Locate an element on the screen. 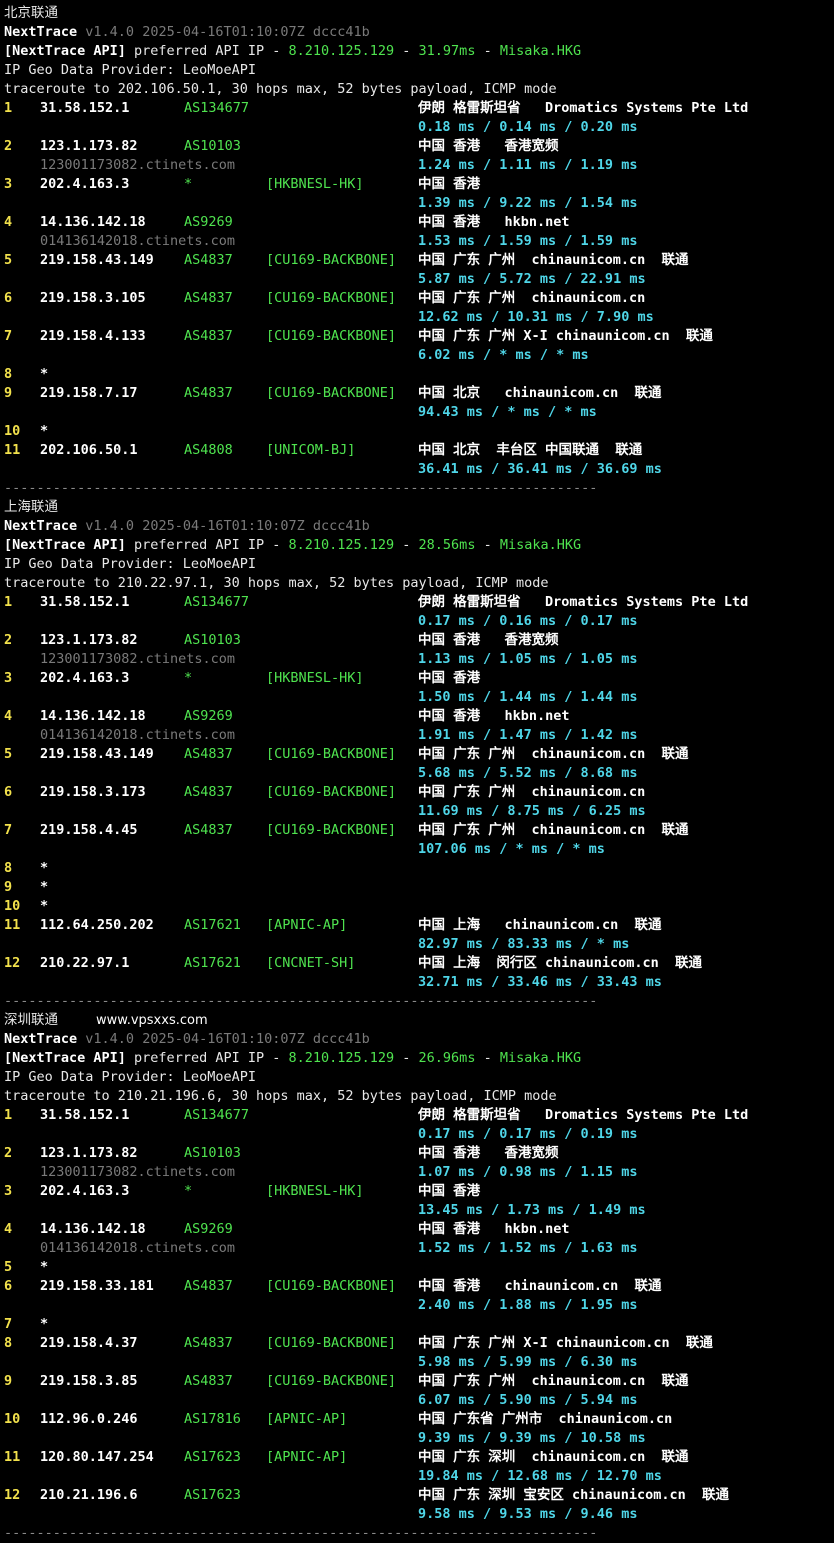 The image size is (834, 1543). section-title-text: 北京联通 is located at coordinates (31, 13).